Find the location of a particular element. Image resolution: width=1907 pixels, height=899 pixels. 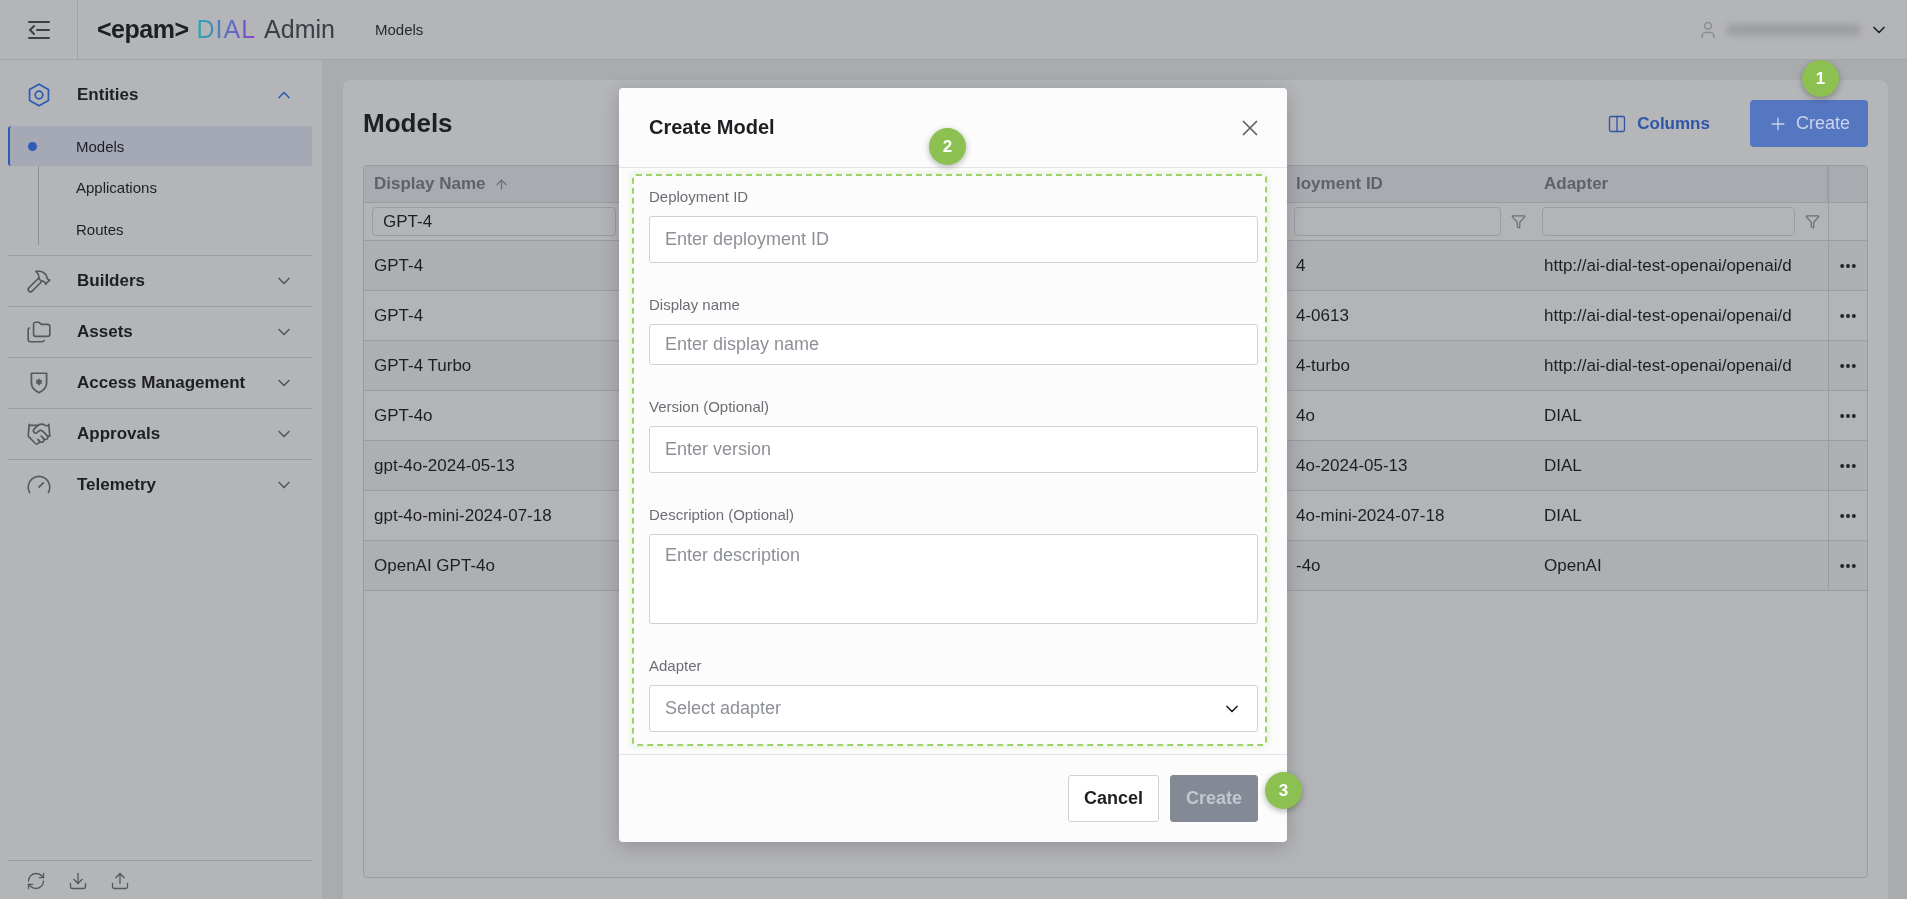

table-cell-text: 4-0613 is located at coordinates (1322, 315).